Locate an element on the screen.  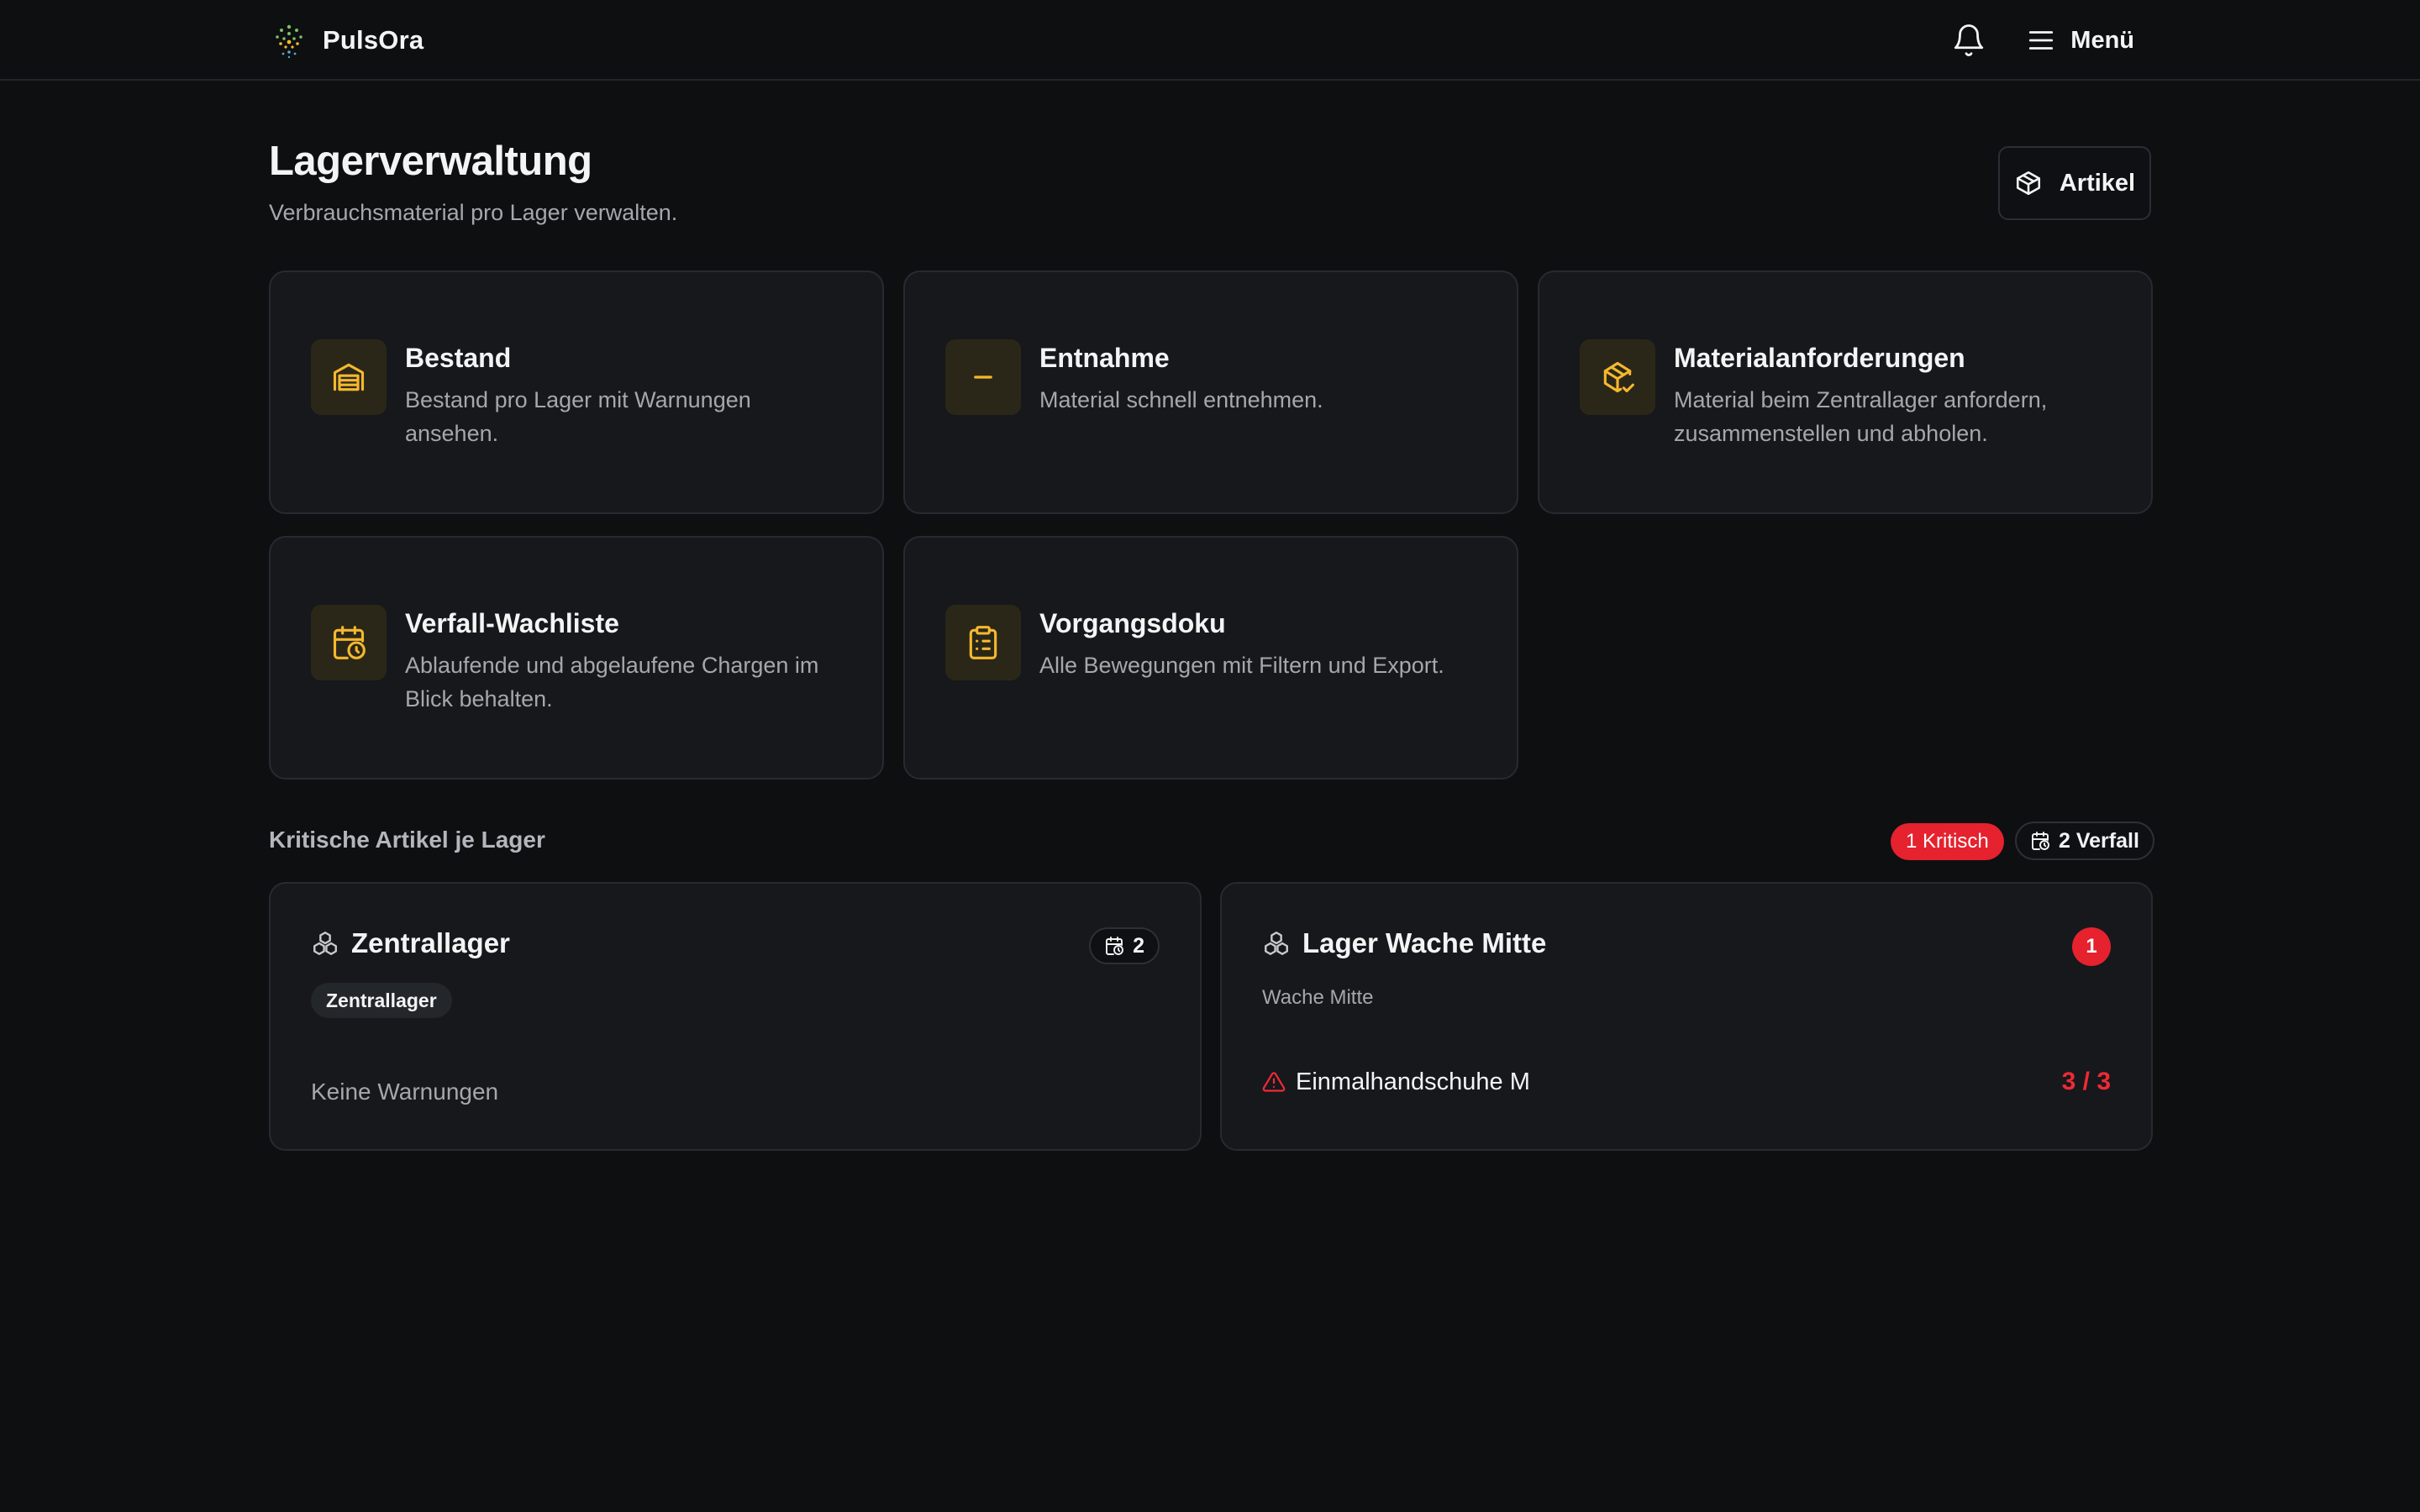
critical-count-badge: 1 Kritisch is located at coordinates (1947, 841).